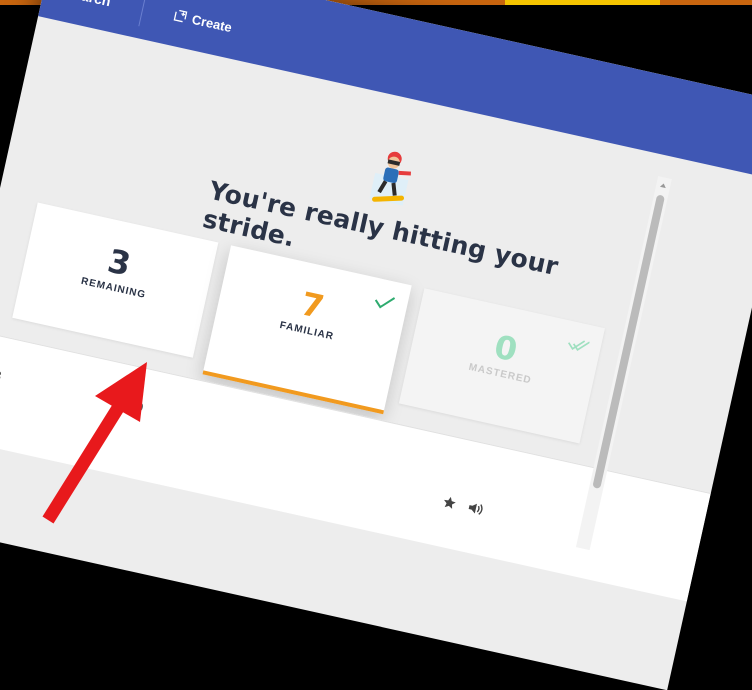 The image size is (752, 690). What do you see at coordinates (115, 280) in the screenshot?
I see `remaining-card: 3 REMAINING` at bounding box center [115, 280].